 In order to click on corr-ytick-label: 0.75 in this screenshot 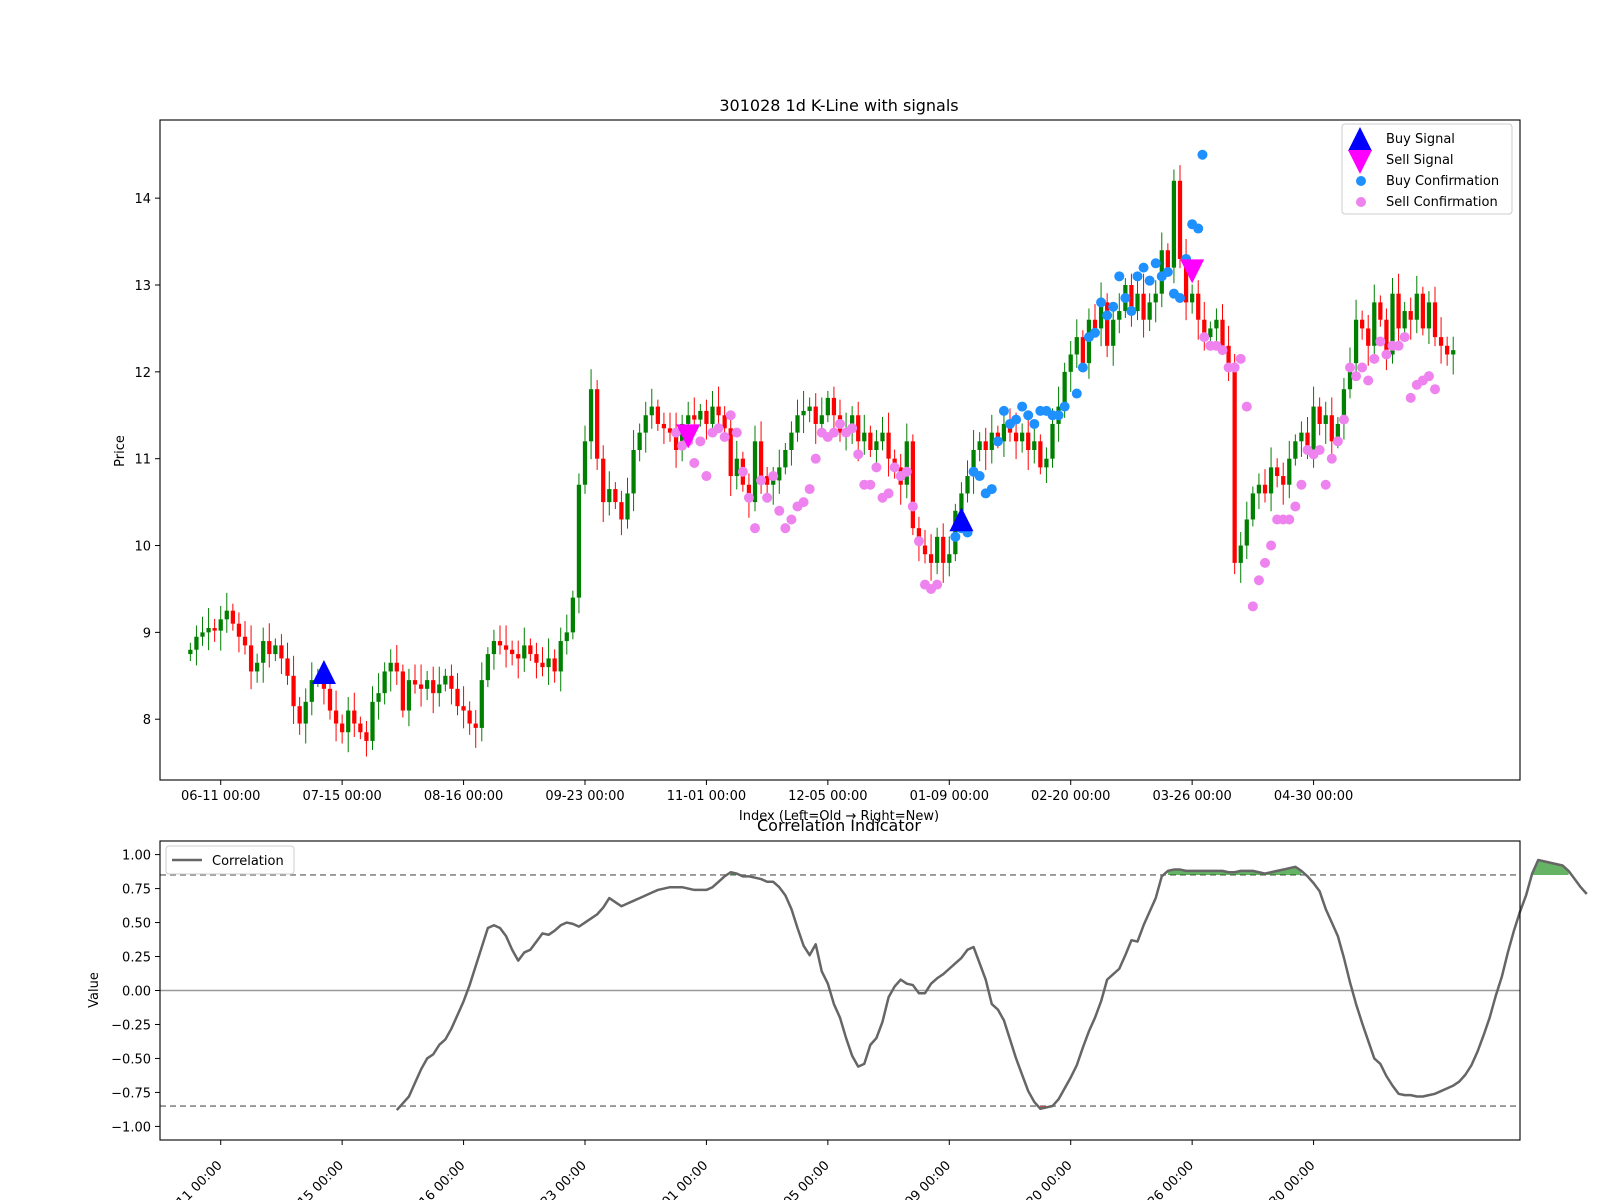, I will do `click(136, 890)`.